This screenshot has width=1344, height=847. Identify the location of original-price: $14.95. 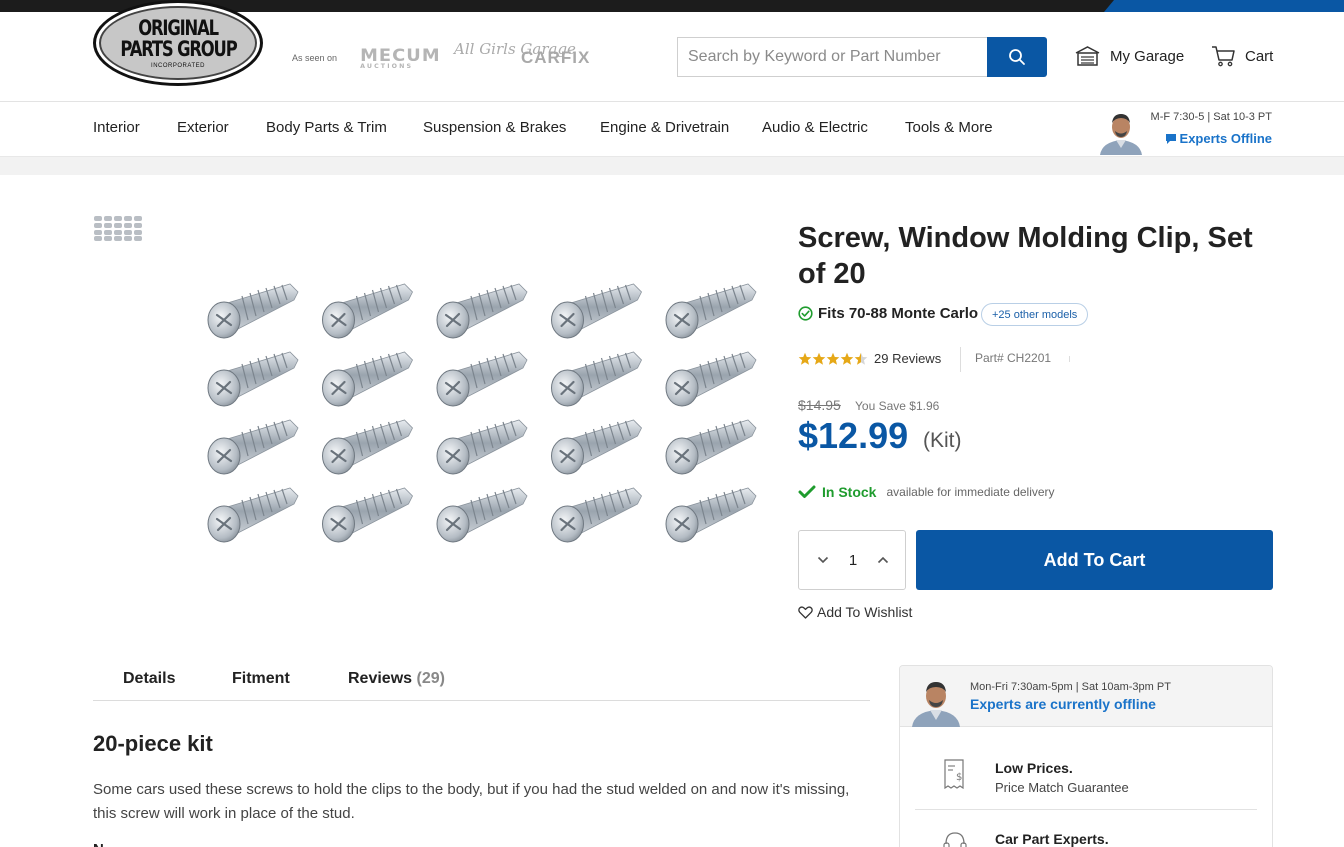
(819, 405).